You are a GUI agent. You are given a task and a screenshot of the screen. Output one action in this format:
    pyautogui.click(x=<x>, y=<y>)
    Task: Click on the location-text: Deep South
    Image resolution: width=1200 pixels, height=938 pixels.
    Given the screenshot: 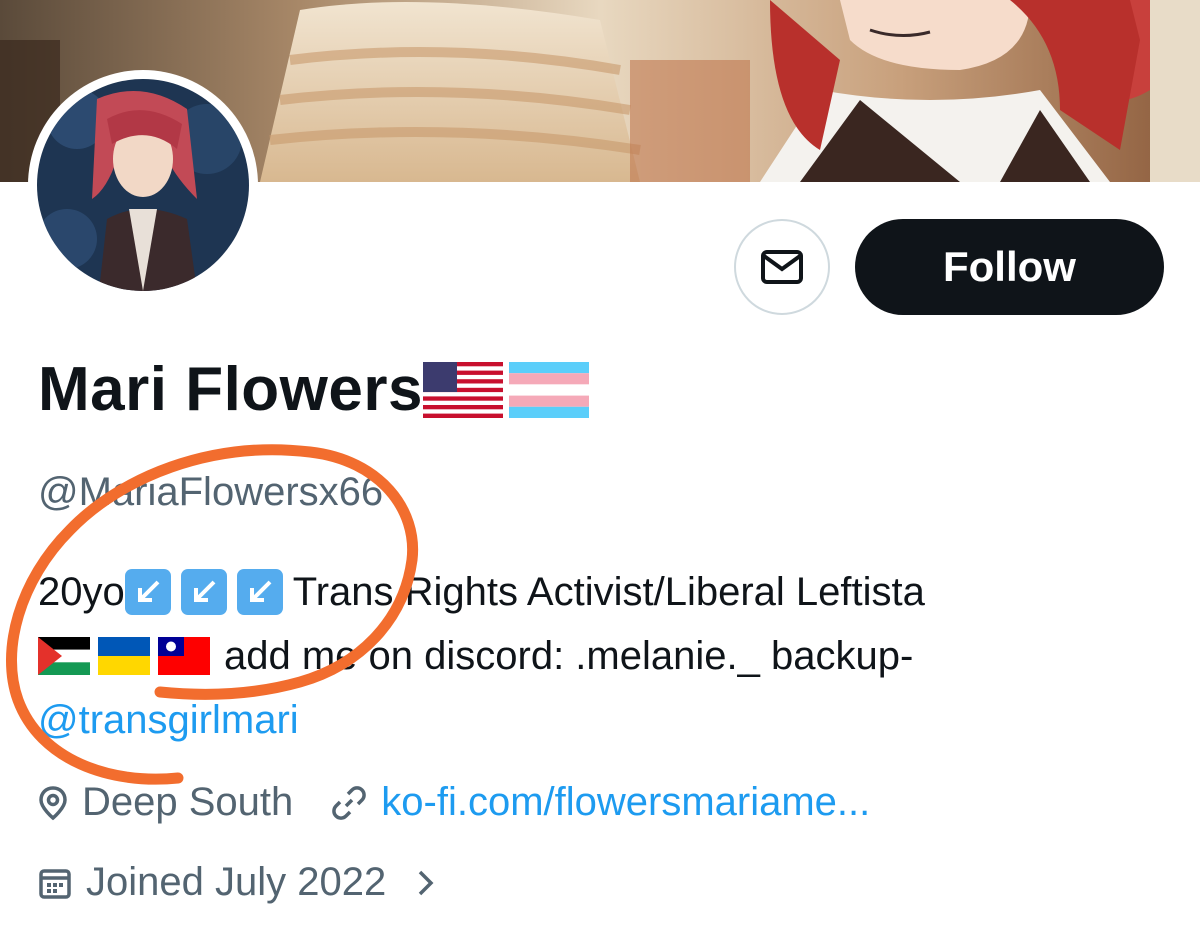 What is the action you would take?
    pyautogui.click(x=188, y=802)
    